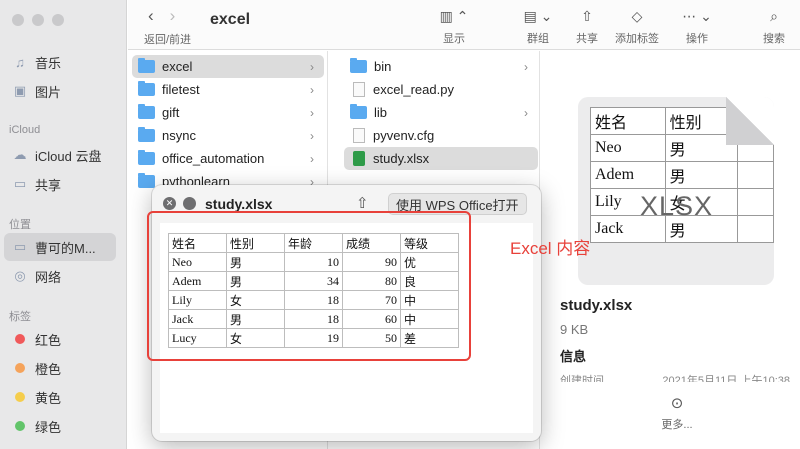 The width and height of the screenshot is (800, 449). Describe the element at coordinates (697, 26) in the screenshot. I see `action-button: ⋯ ⌄ 操作` at that location.